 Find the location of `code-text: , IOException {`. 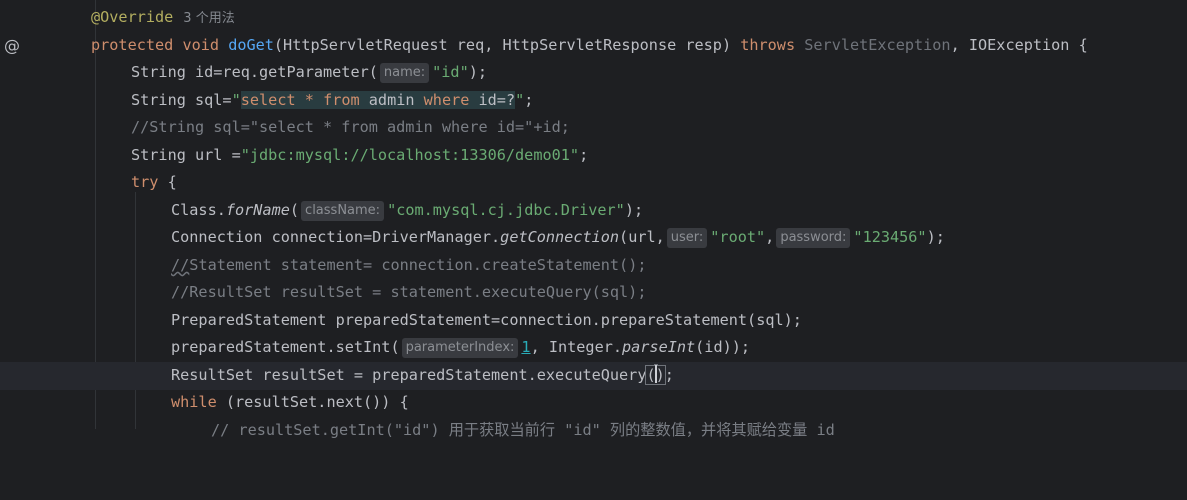

code-text: , IOException { is located at coordinates (1019, 45).